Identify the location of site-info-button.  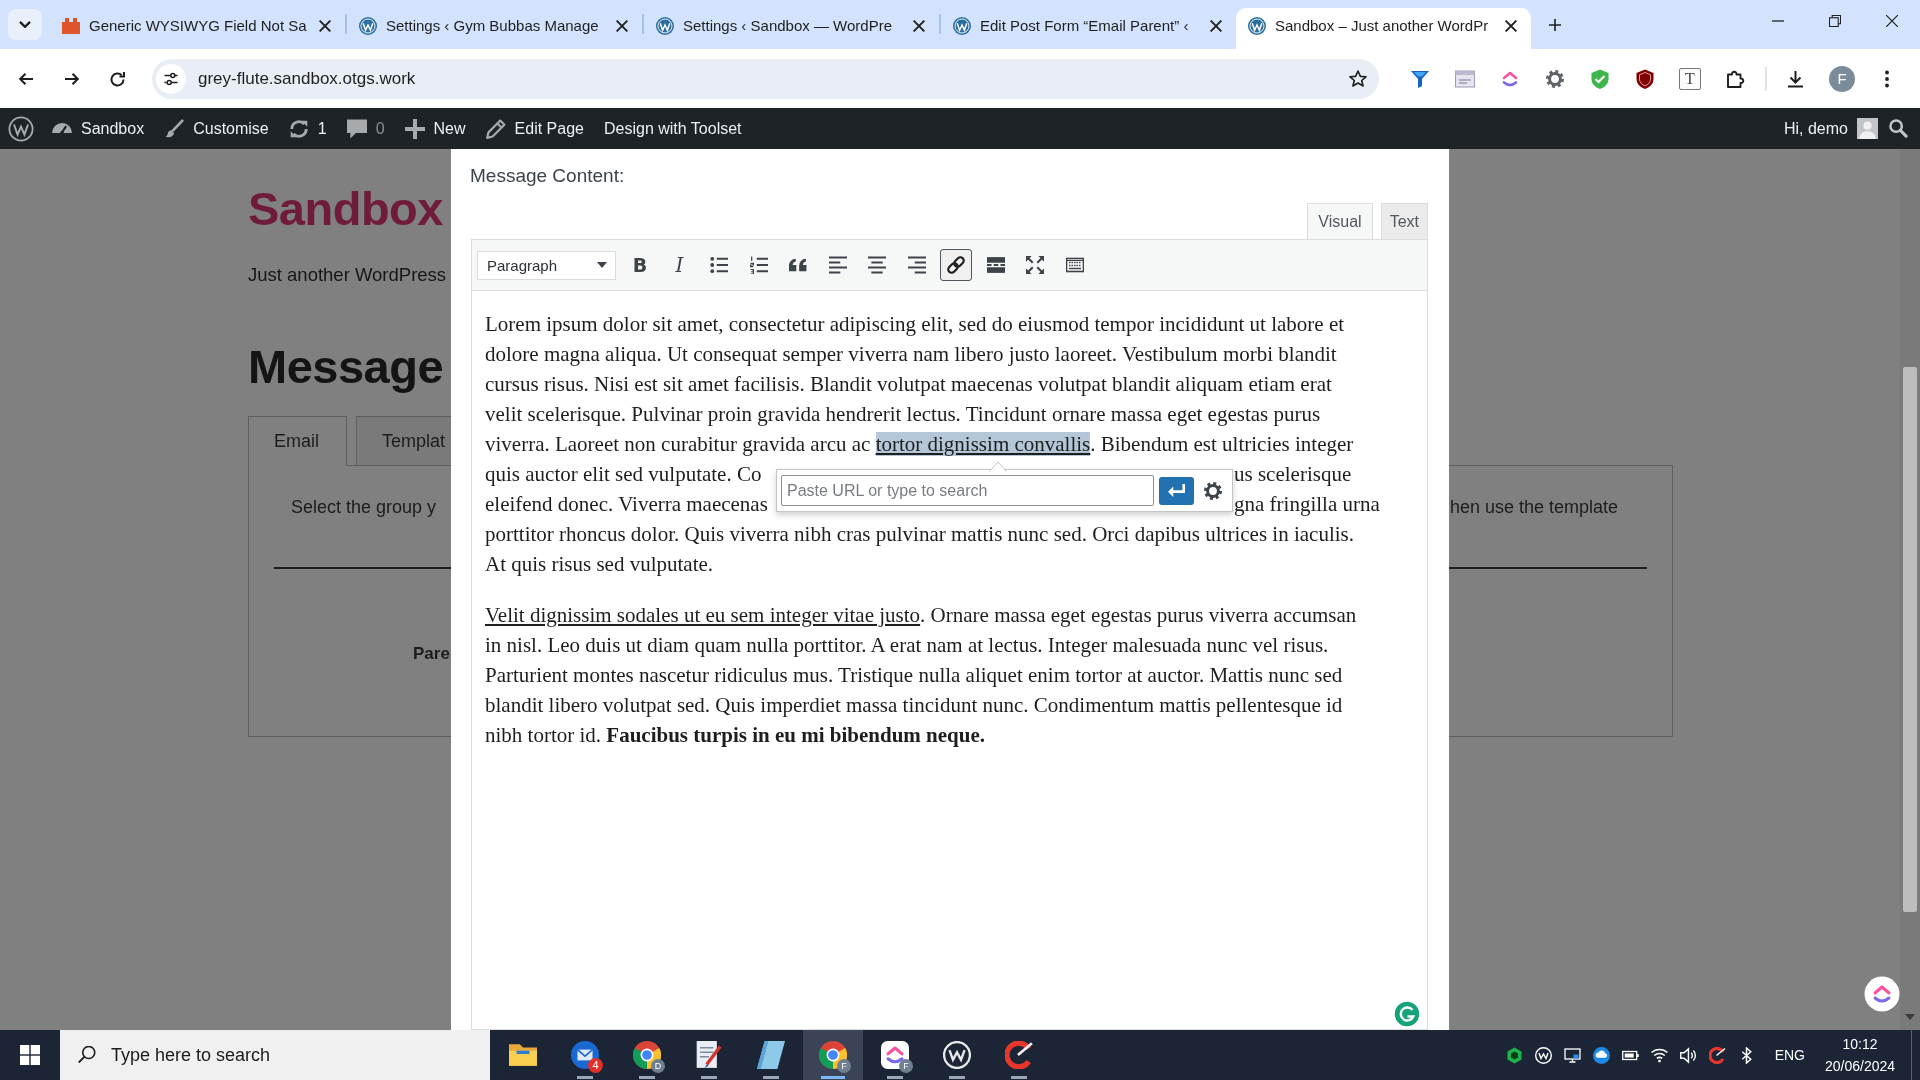
(171, 78).